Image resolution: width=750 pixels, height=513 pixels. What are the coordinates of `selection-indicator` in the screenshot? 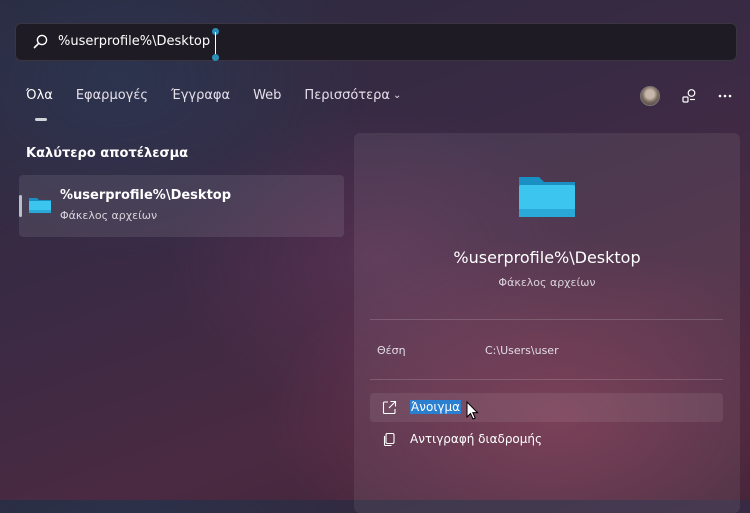 It's located at (20, 206).